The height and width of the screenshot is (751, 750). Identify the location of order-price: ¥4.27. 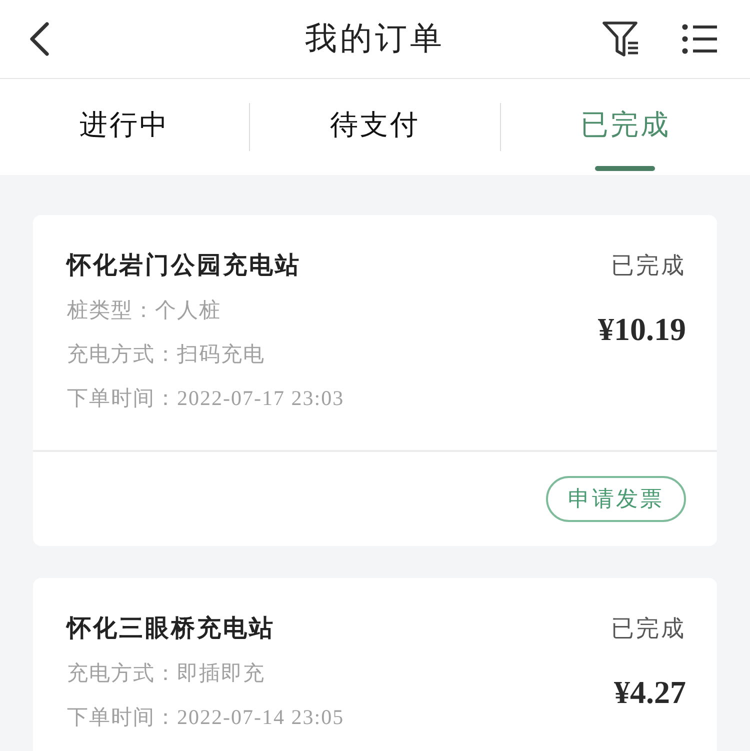
(650, 692).